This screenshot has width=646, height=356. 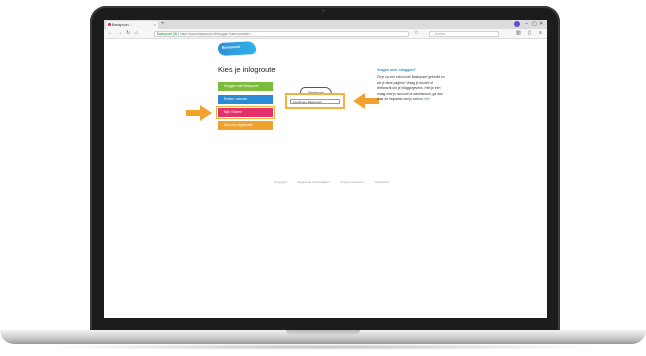 I want to click on page-title: Kies je inlogroute, so click(x=247, y=69).